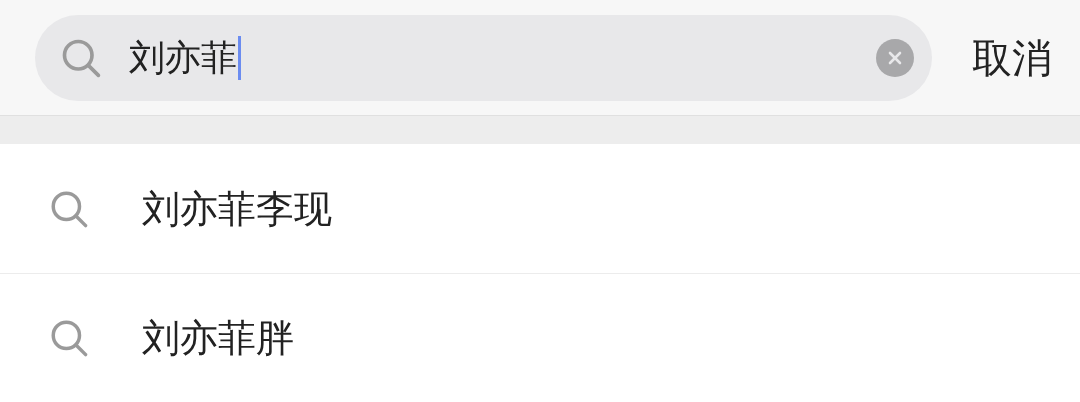  What do you see at coordinates (237, 208) in the screenshot?
I see `suggestion-text: 刘亦菲李现` at bounding box center [237, 208].